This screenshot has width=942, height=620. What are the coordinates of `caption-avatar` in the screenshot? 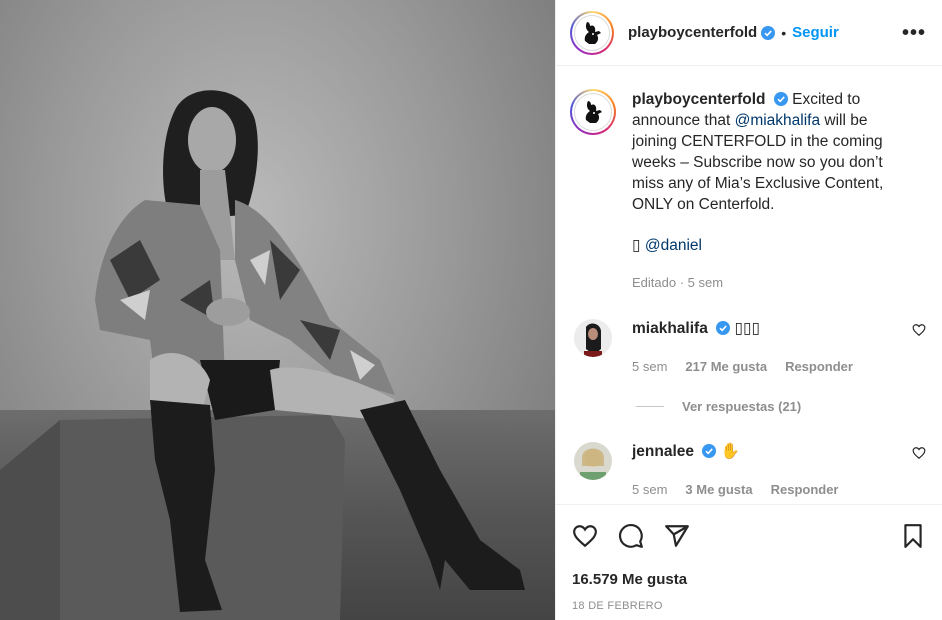 It's located at (593, 112).